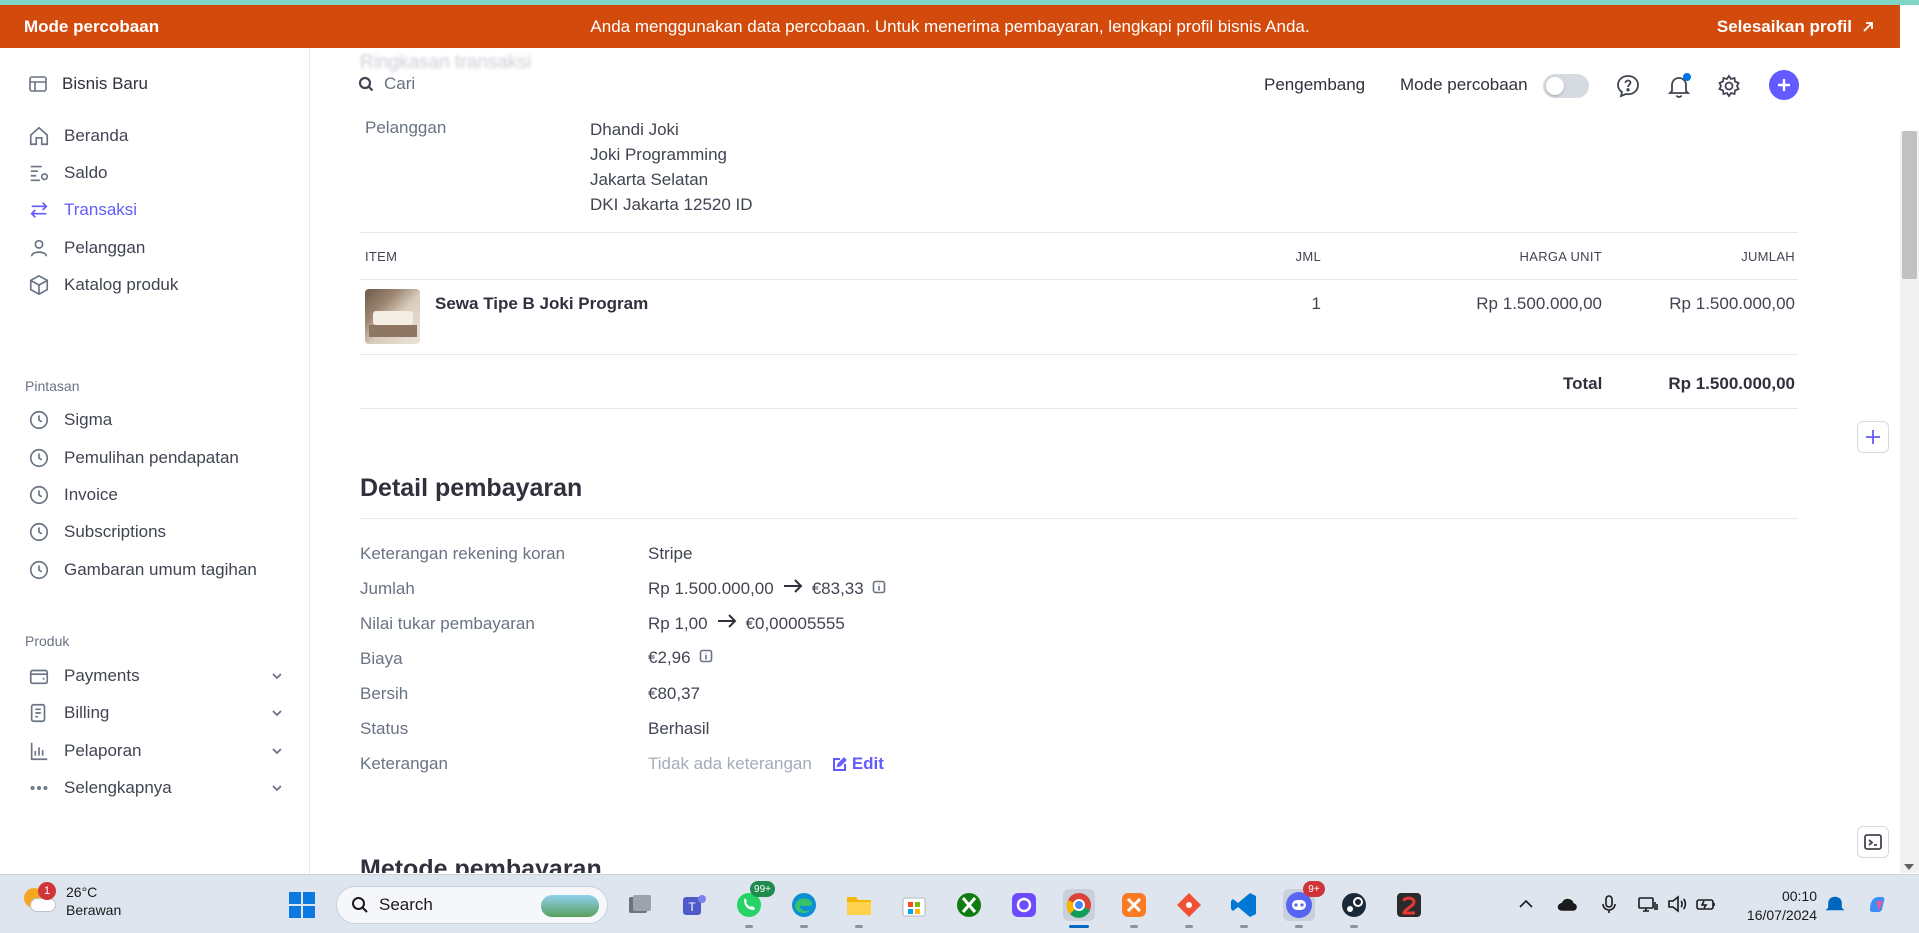 This screenshot has height=933, width=1919. I want to click on gear-icon, so click(1729, 86).